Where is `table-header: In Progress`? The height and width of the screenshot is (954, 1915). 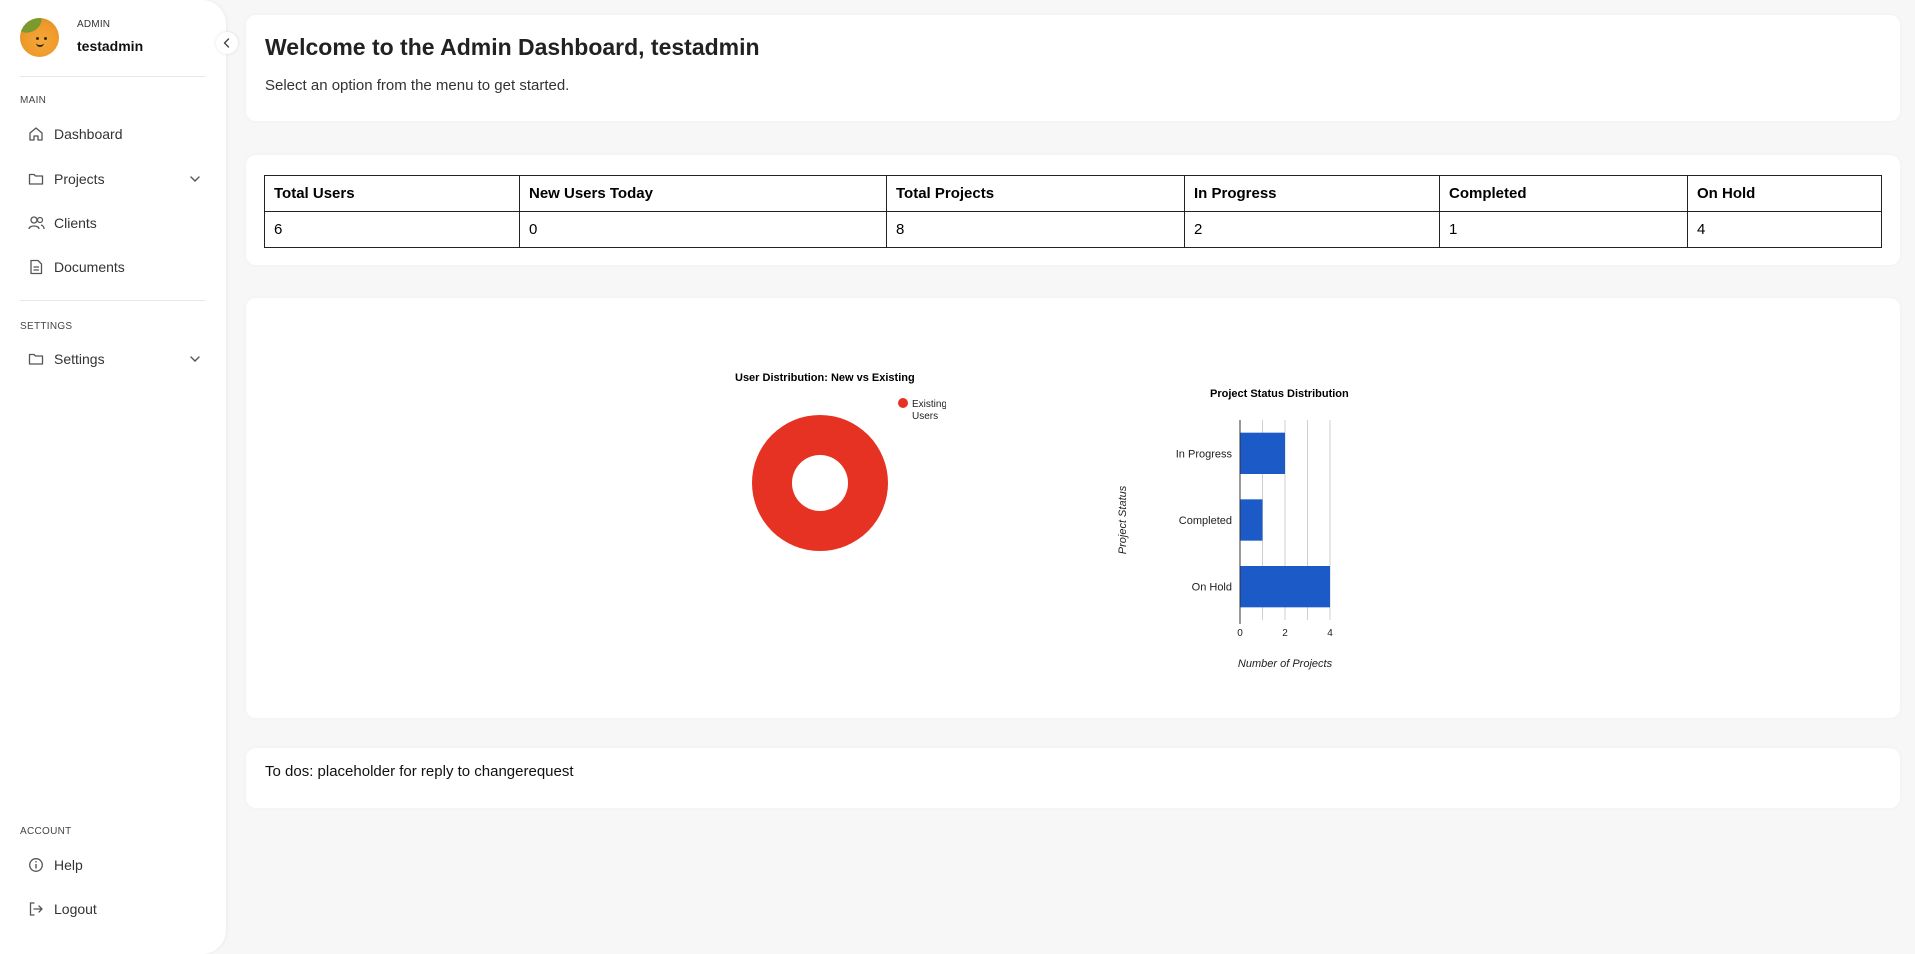
table-header: In Progress is located at coordinates (1312, 193).